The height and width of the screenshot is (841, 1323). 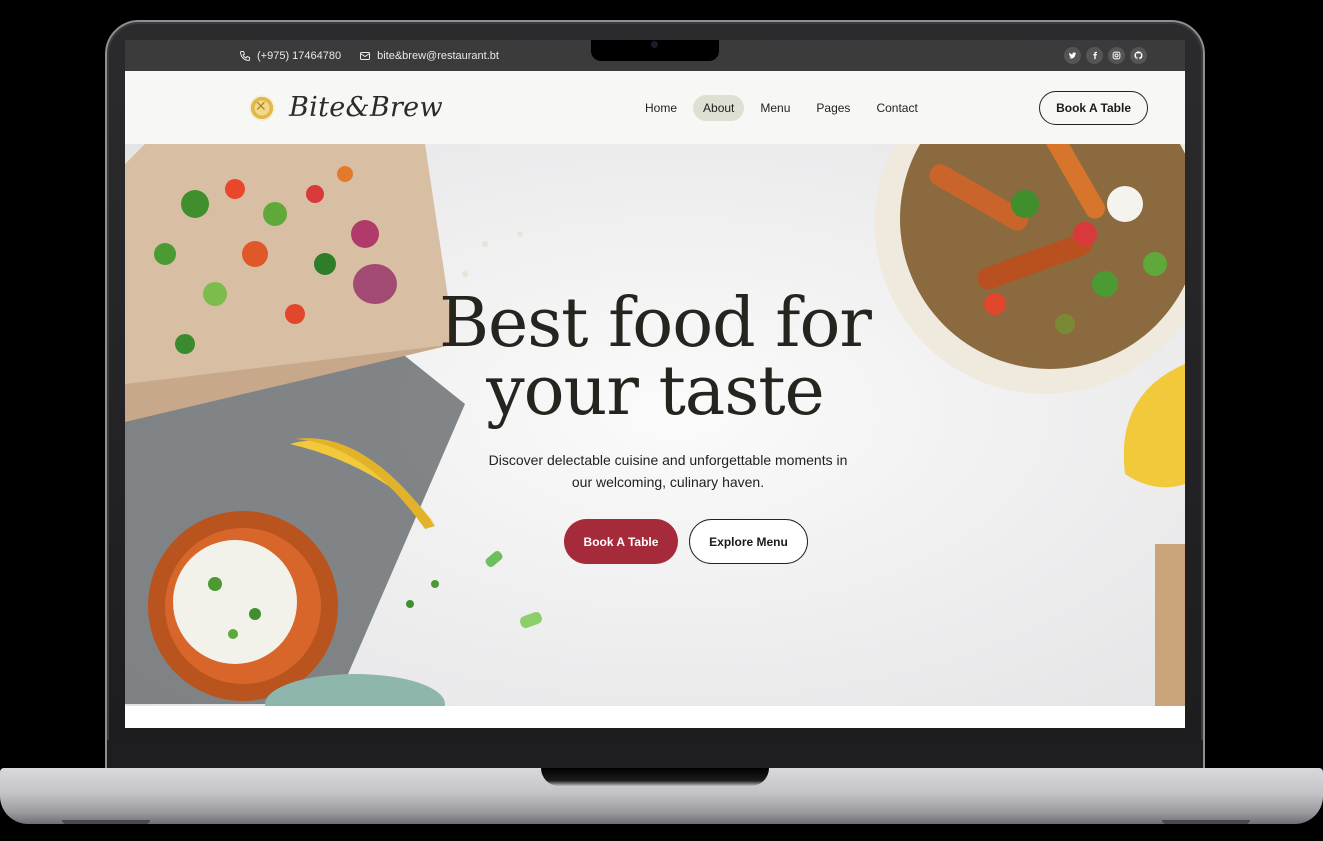 What do you see at coordinates (1206, 822) in the screenshot?
I see `laptop-foot-right` at bounding box center [1206, 822].